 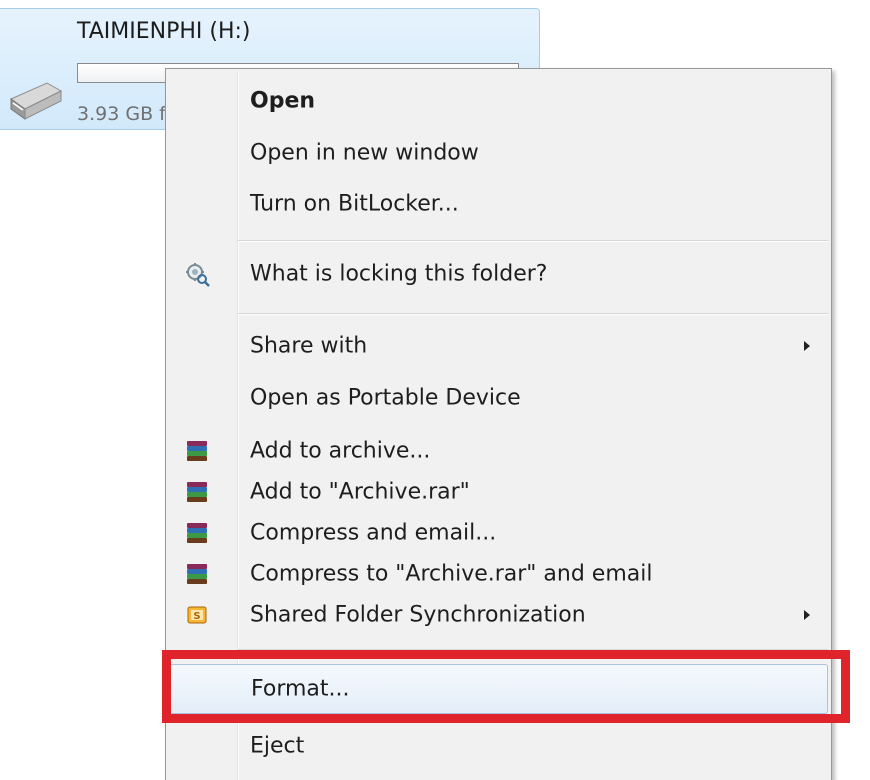 I want to click on usb-drive-icon, so click(x=36, y=101).